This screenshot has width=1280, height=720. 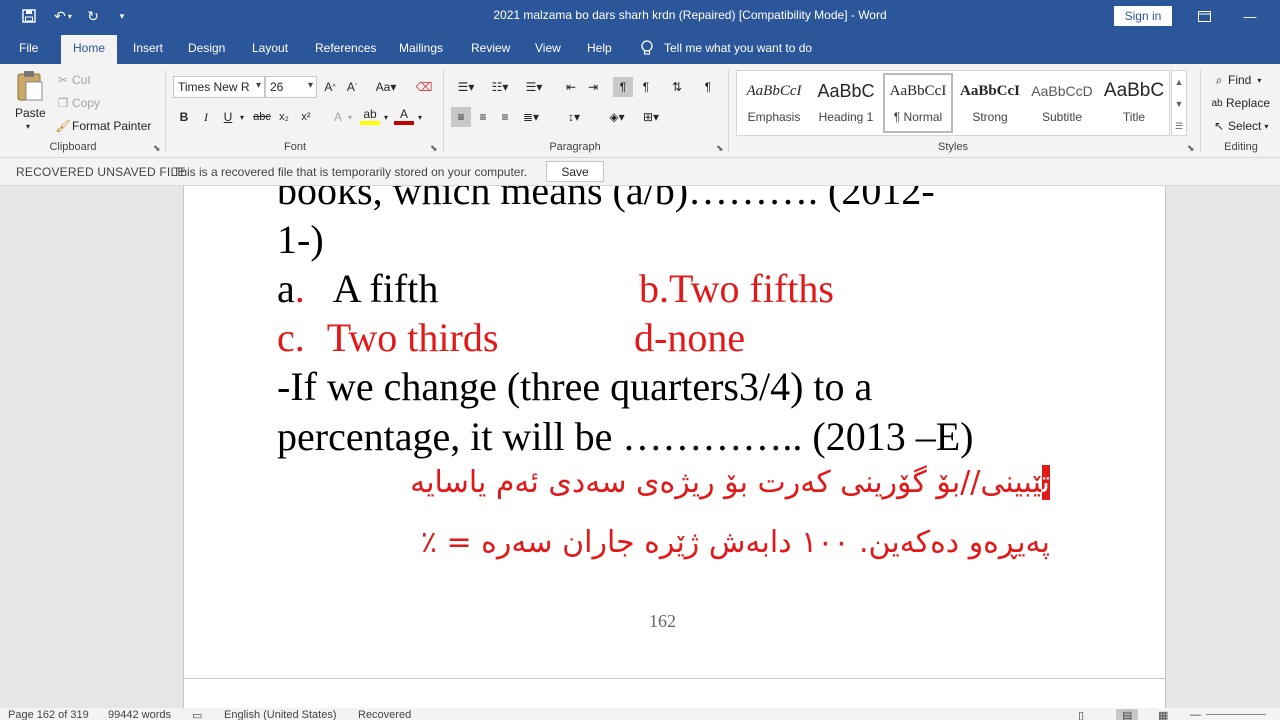 What do you see at coordinates (197, 714) in the screenshot?
I see `proofing-icon: ▭` at bounding box center [197, 714].